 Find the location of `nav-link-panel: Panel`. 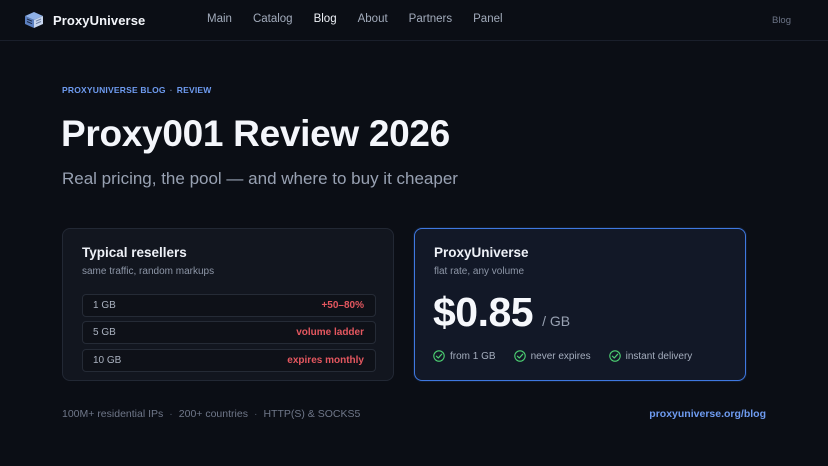

nav-link-panel: Panel is located at coordinates (487, 19).